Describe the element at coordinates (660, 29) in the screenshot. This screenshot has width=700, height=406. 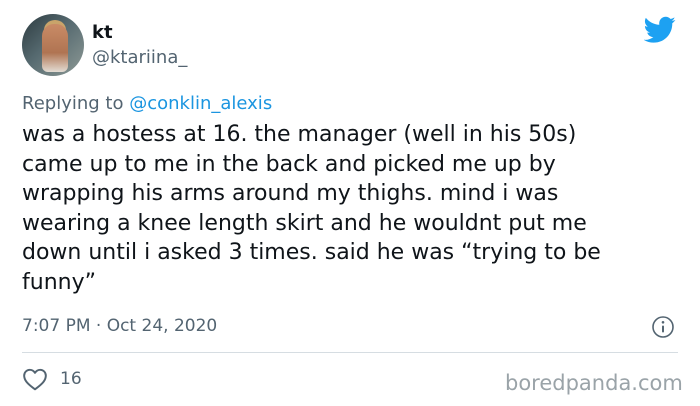
I see `twitter-bird-icon` at that location.